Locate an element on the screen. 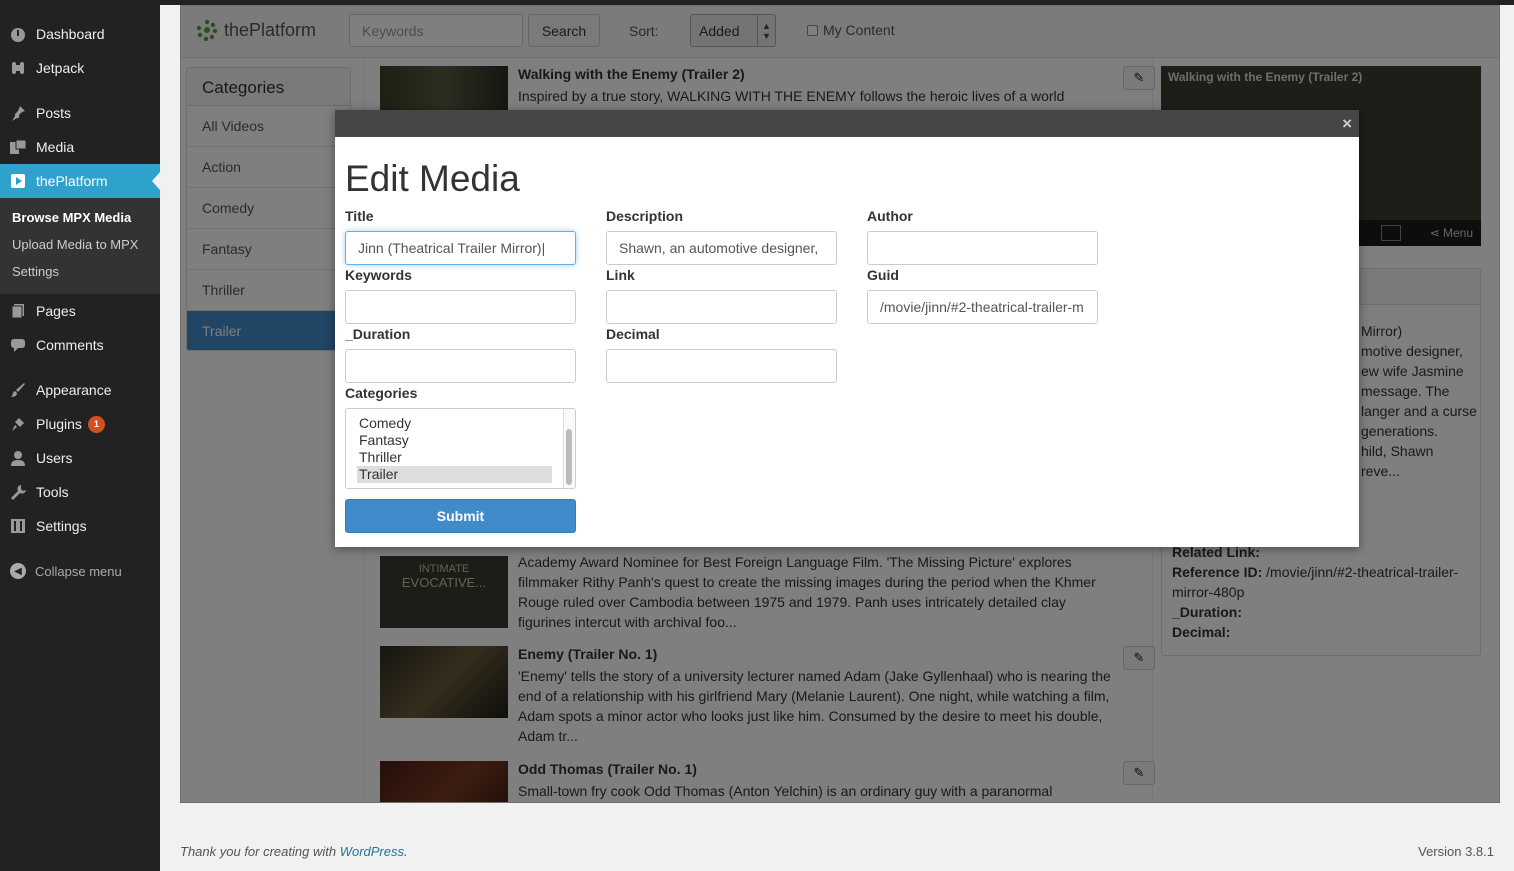 This screenshot has width=1514, height=871. menu-label: Dashboard is located at coordinates (70, 34).